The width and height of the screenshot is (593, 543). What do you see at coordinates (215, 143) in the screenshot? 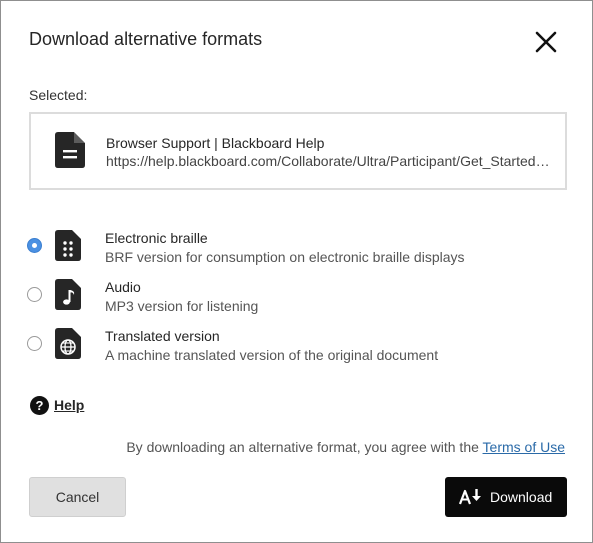
I see `document-title: Browser Support | Blackboard Help` at bounding box center [215, 143].